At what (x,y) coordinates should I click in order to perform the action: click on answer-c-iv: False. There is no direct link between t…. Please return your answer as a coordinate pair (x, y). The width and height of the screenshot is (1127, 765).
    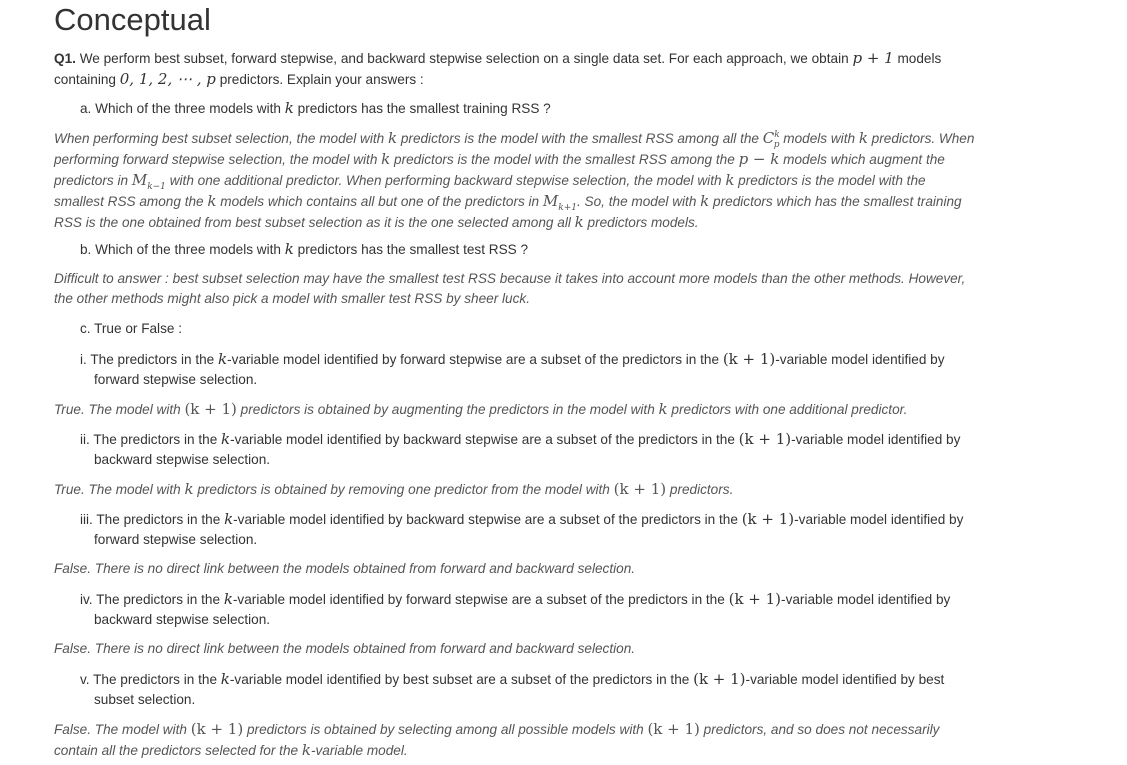
    Looking at the image, I should click on (345, 648).